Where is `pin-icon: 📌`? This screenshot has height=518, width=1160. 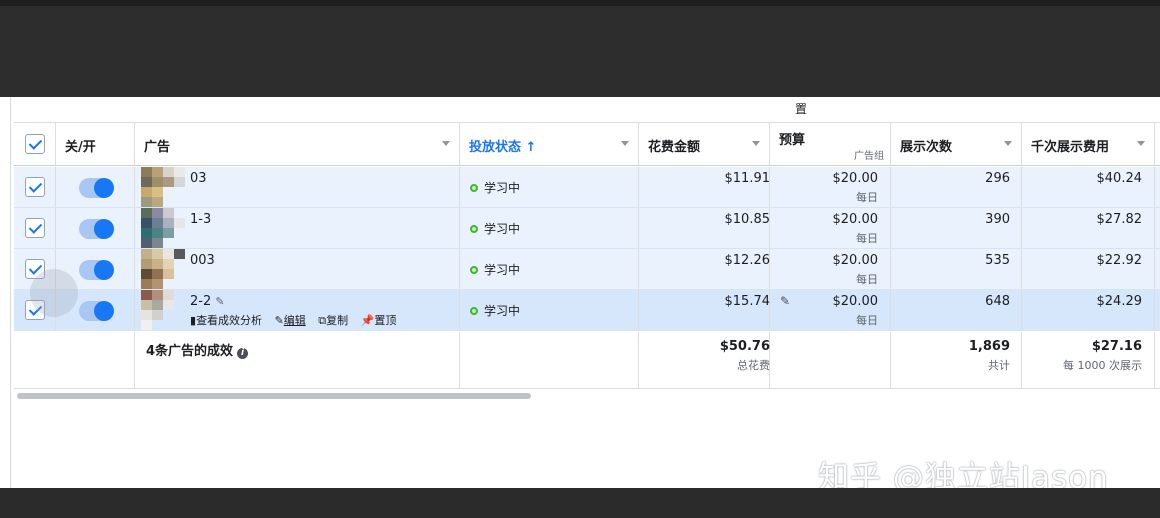
pin-icon: 📌 is located at coordinates (367, 320).